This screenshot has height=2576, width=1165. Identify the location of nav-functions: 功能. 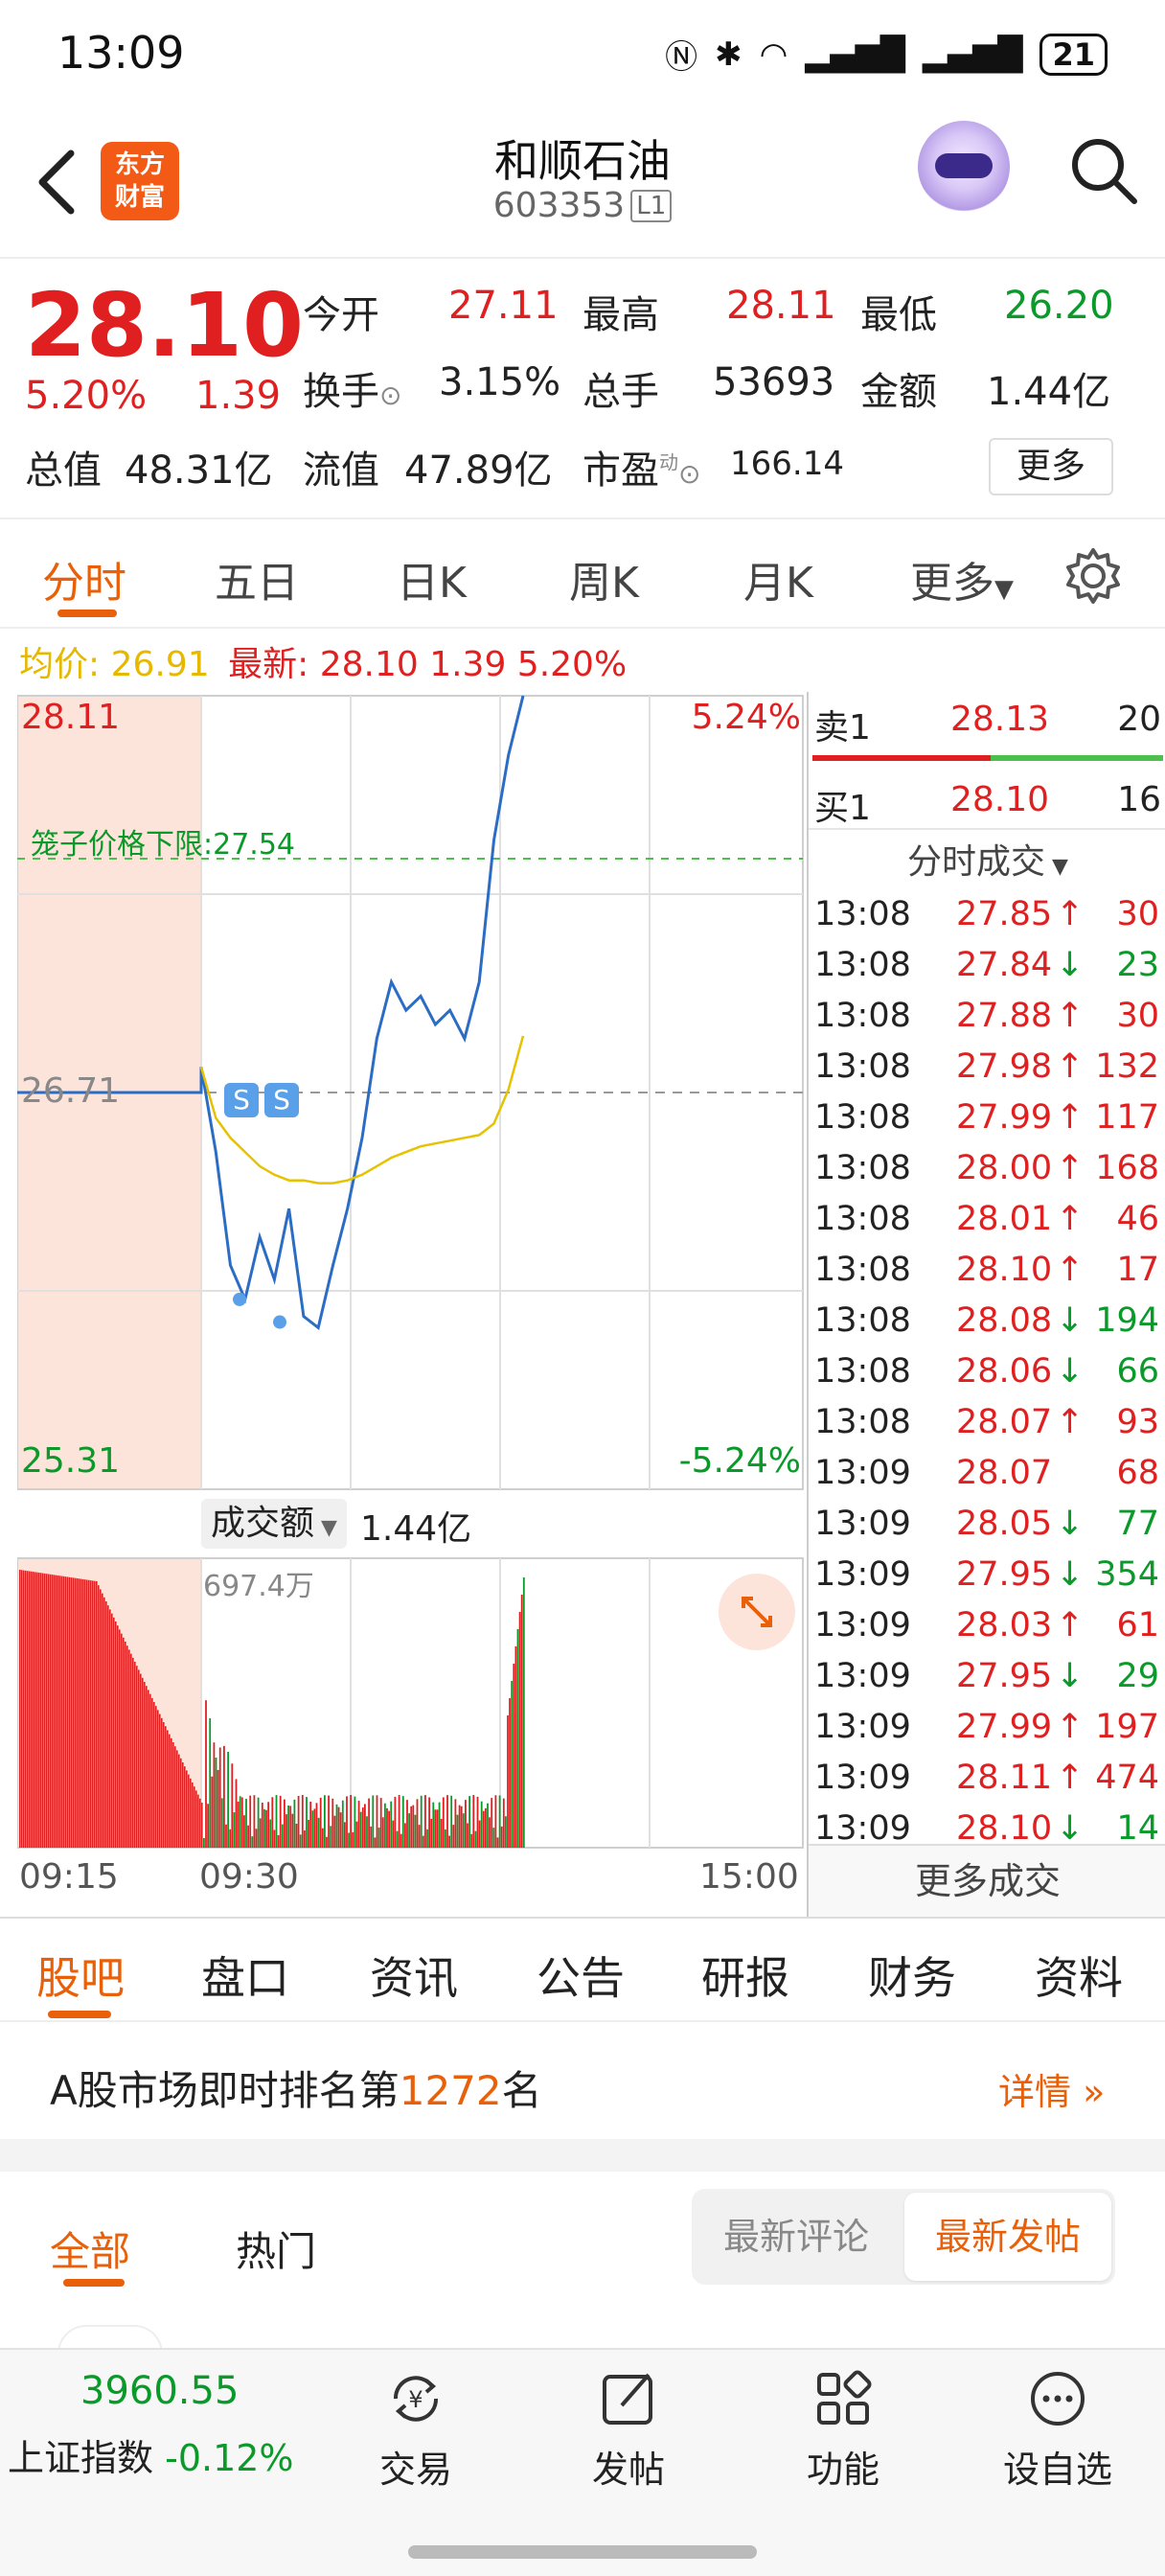
(843, 2430).